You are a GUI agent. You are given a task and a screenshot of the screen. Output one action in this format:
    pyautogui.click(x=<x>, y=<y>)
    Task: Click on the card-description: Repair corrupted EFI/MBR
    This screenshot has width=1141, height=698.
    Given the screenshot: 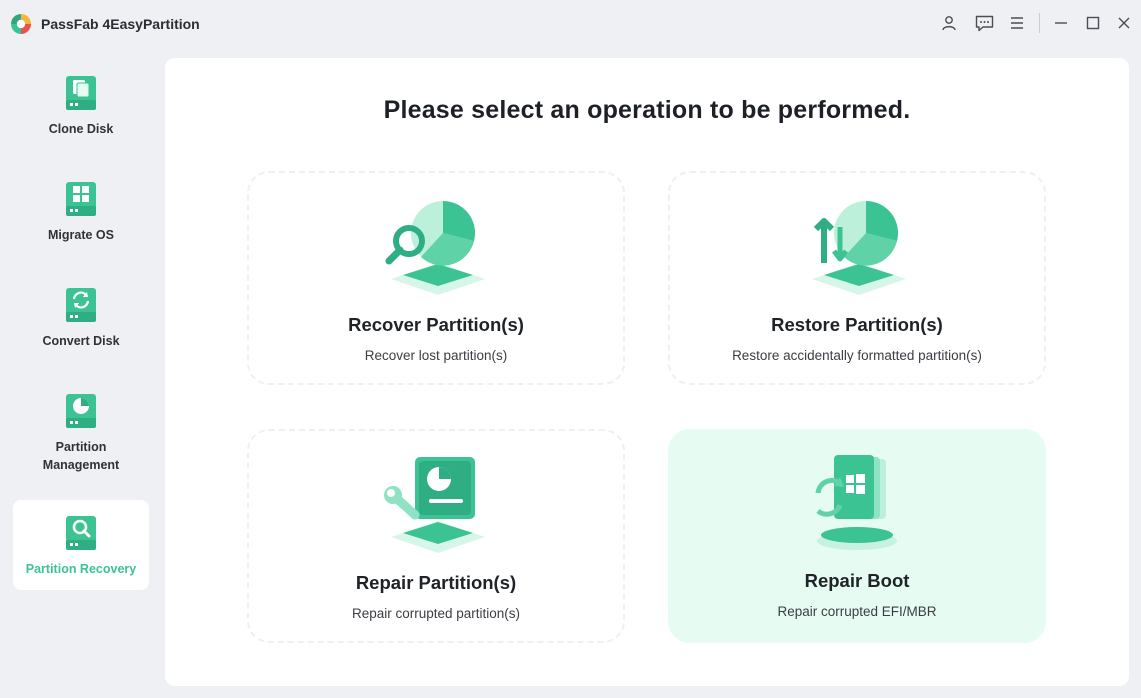 What is the action you would take?
    pyautogui.click(x=857, y=611)
    